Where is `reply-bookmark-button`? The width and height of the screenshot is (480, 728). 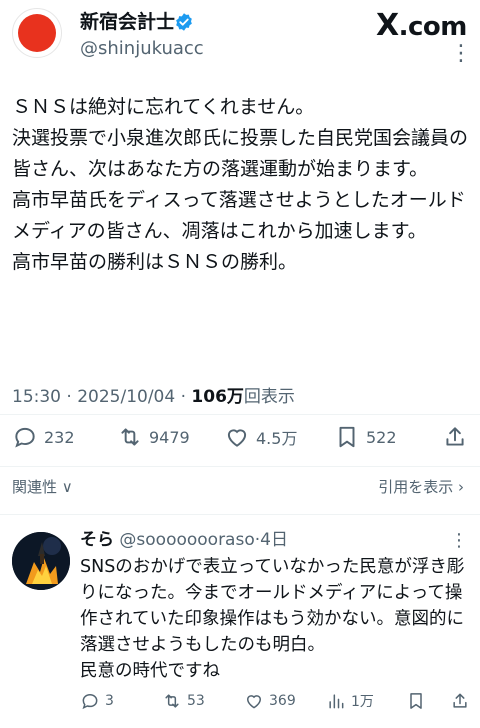
reply-bookmark-button is located at coordinates (416, 701).